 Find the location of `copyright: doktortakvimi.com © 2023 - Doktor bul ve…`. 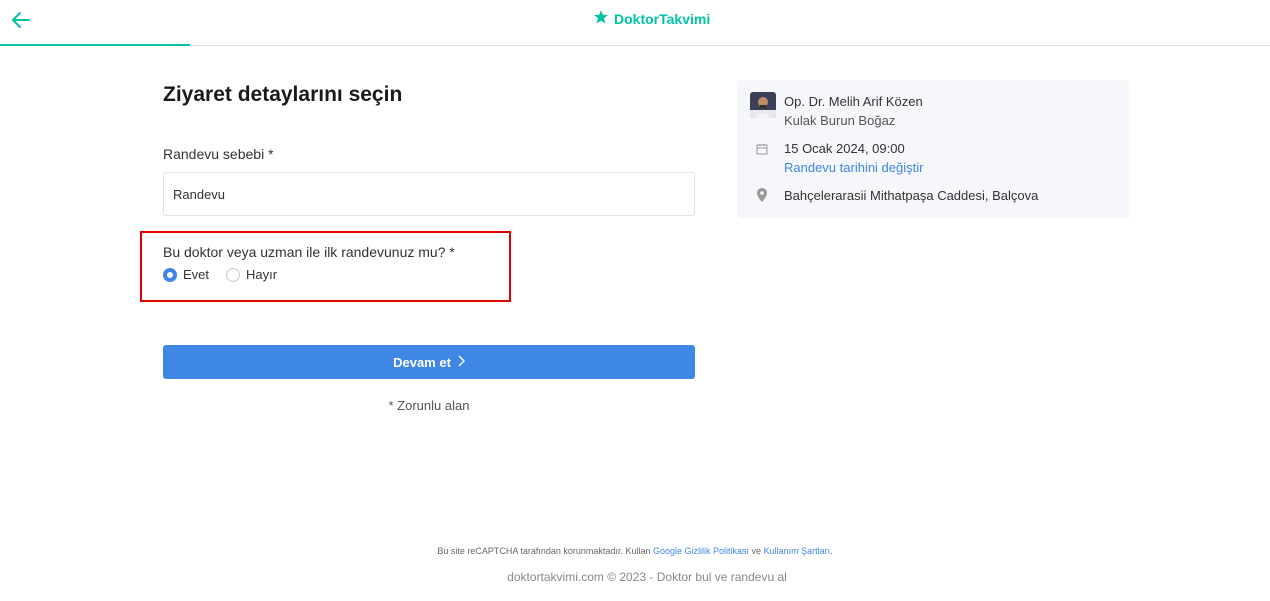

copyright: doktortakvimi.com © 2023 - Doktor bul ve… is located at coordinates (647, 577).